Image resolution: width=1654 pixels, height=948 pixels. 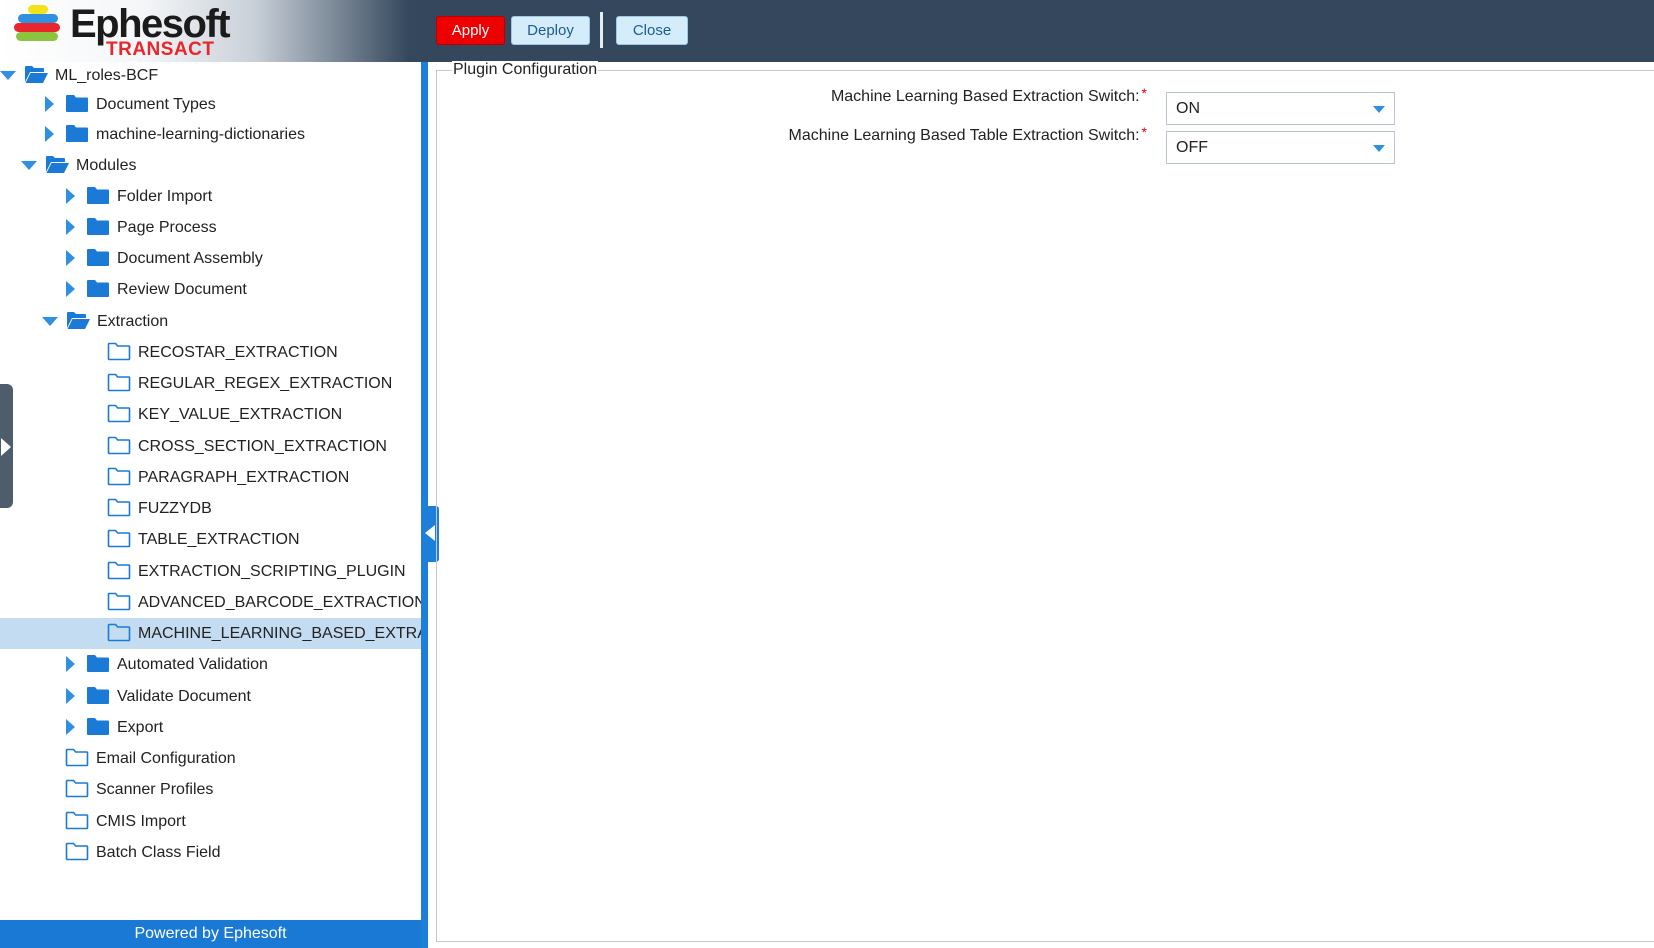 What do you see at coordinates (156, 104) in the screenshot?
I see `tree-item-label: Document Types` at bounding box center [156, 104].